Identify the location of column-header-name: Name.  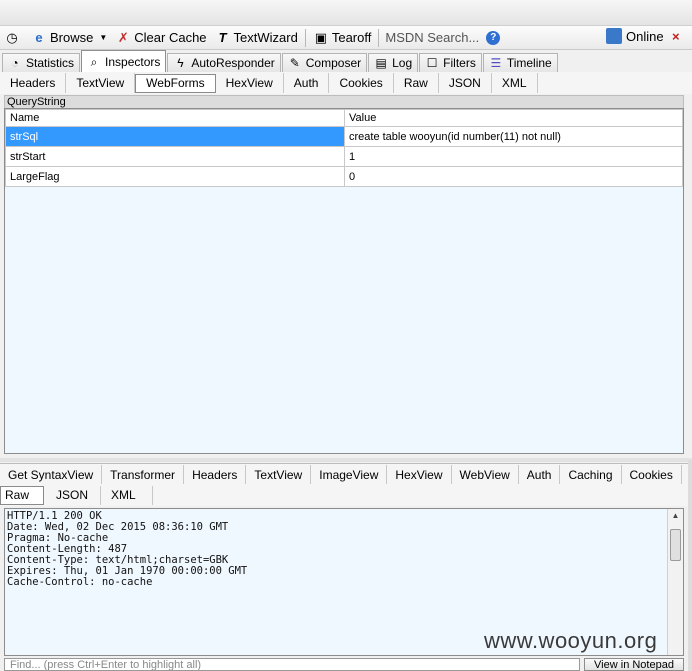
(175, 118).